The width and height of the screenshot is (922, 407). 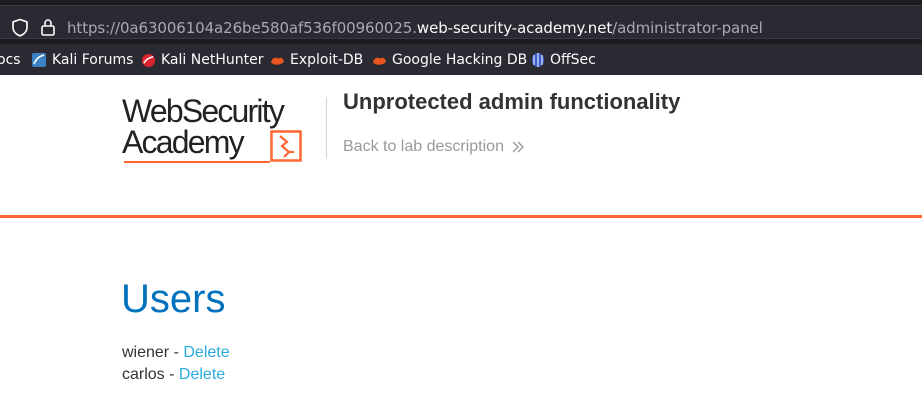 I want to click on bookmark-label: Google Hacking DB, so click(x=460, y=60).